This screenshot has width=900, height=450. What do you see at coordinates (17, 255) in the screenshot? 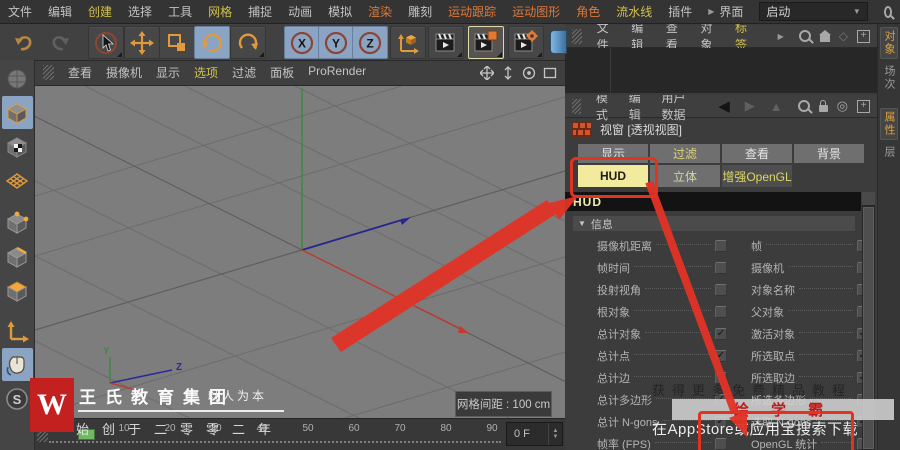
I see `edges-mode-button` at bounding box center [17, 255].